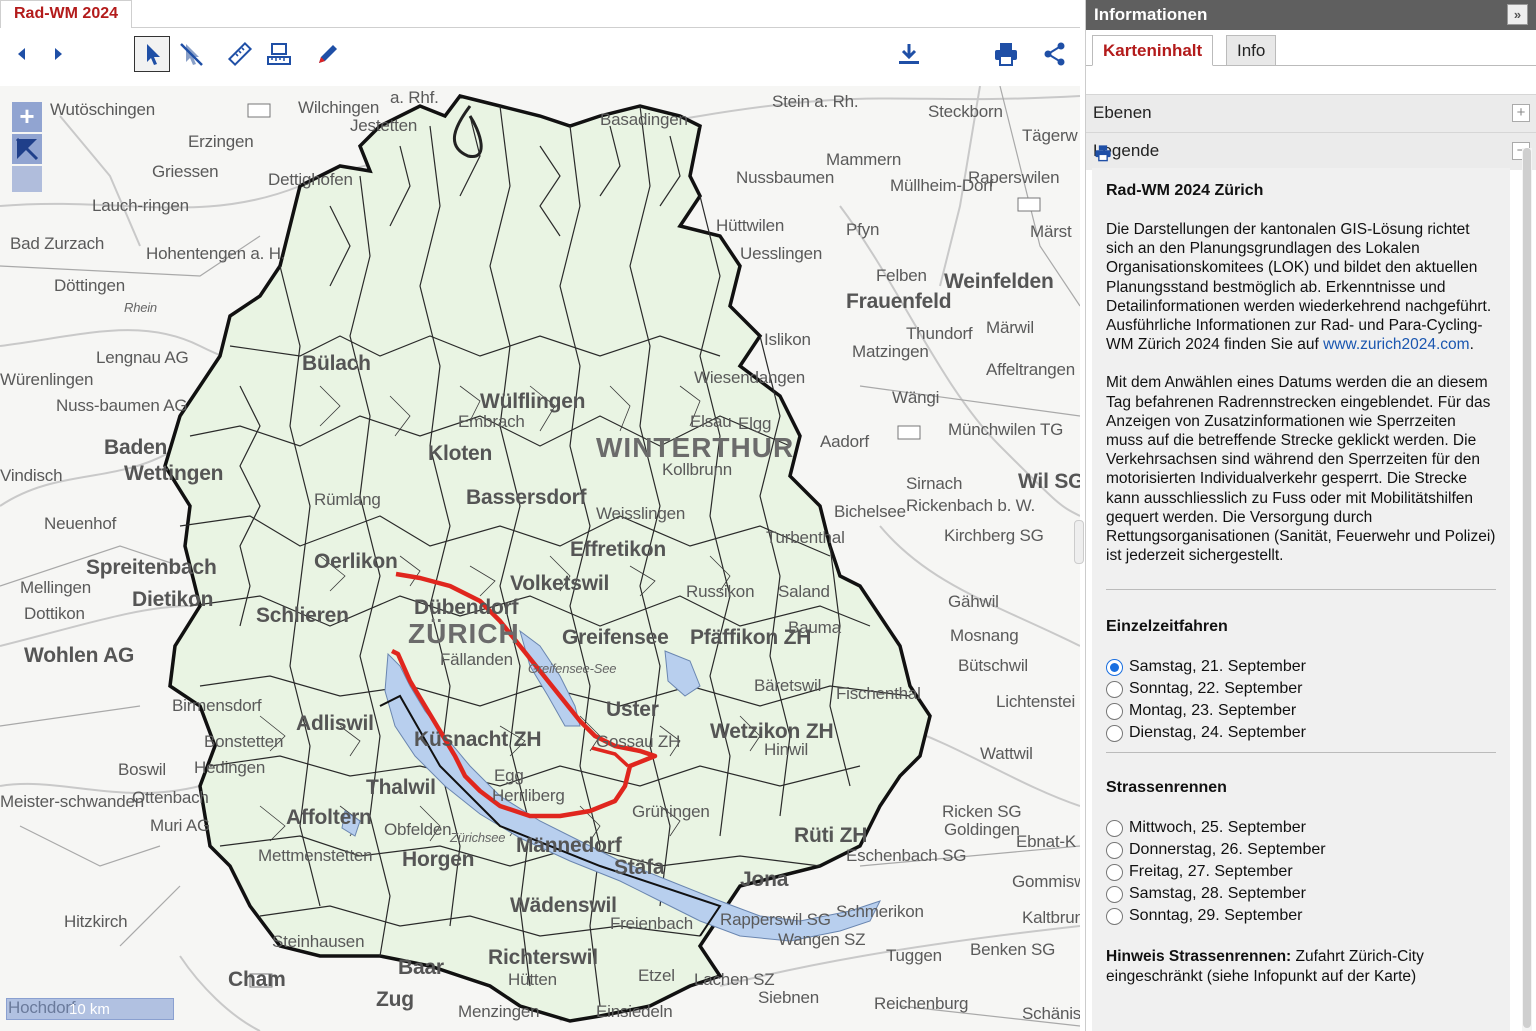 This screenshot has width=1536, height=1031. What do you see at coordinates (1301, 711) in the screenshot?
I see `einzelzeitfahren-option: Montag, 23. September` at bounding box center [1301, 711].